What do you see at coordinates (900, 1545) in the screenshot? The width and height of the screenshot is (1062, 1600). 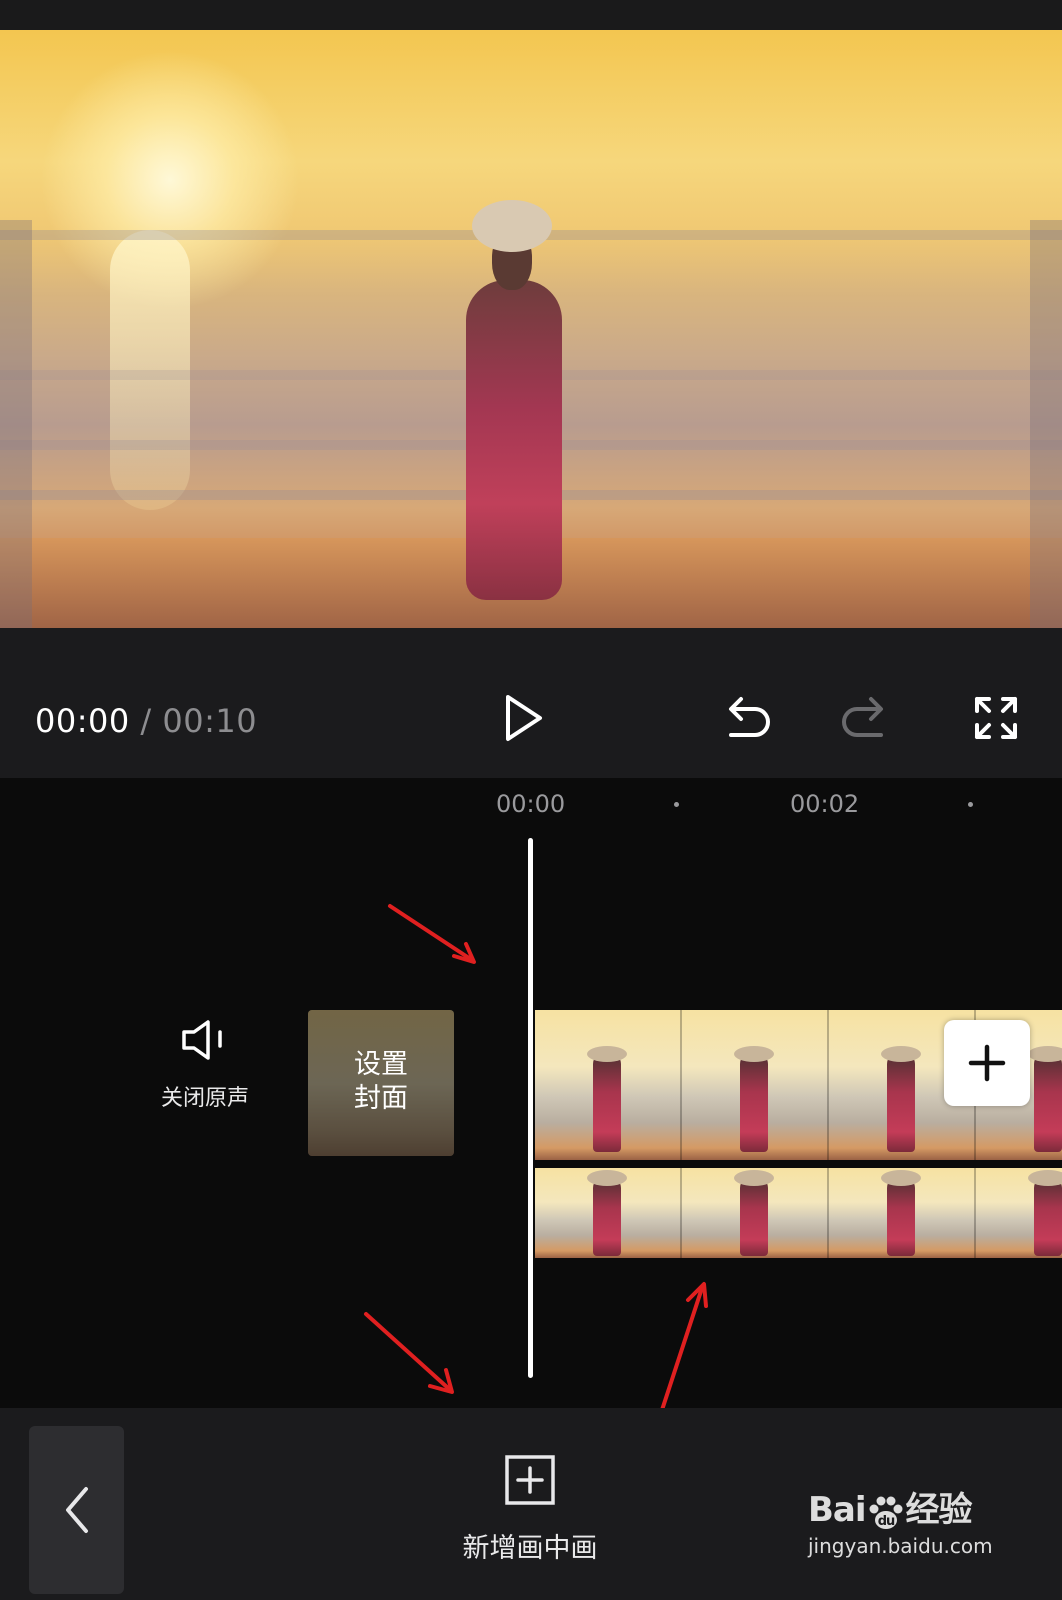 I see `watermark-url: jingyan.baidu.com` at bounding box center [900, 1545].